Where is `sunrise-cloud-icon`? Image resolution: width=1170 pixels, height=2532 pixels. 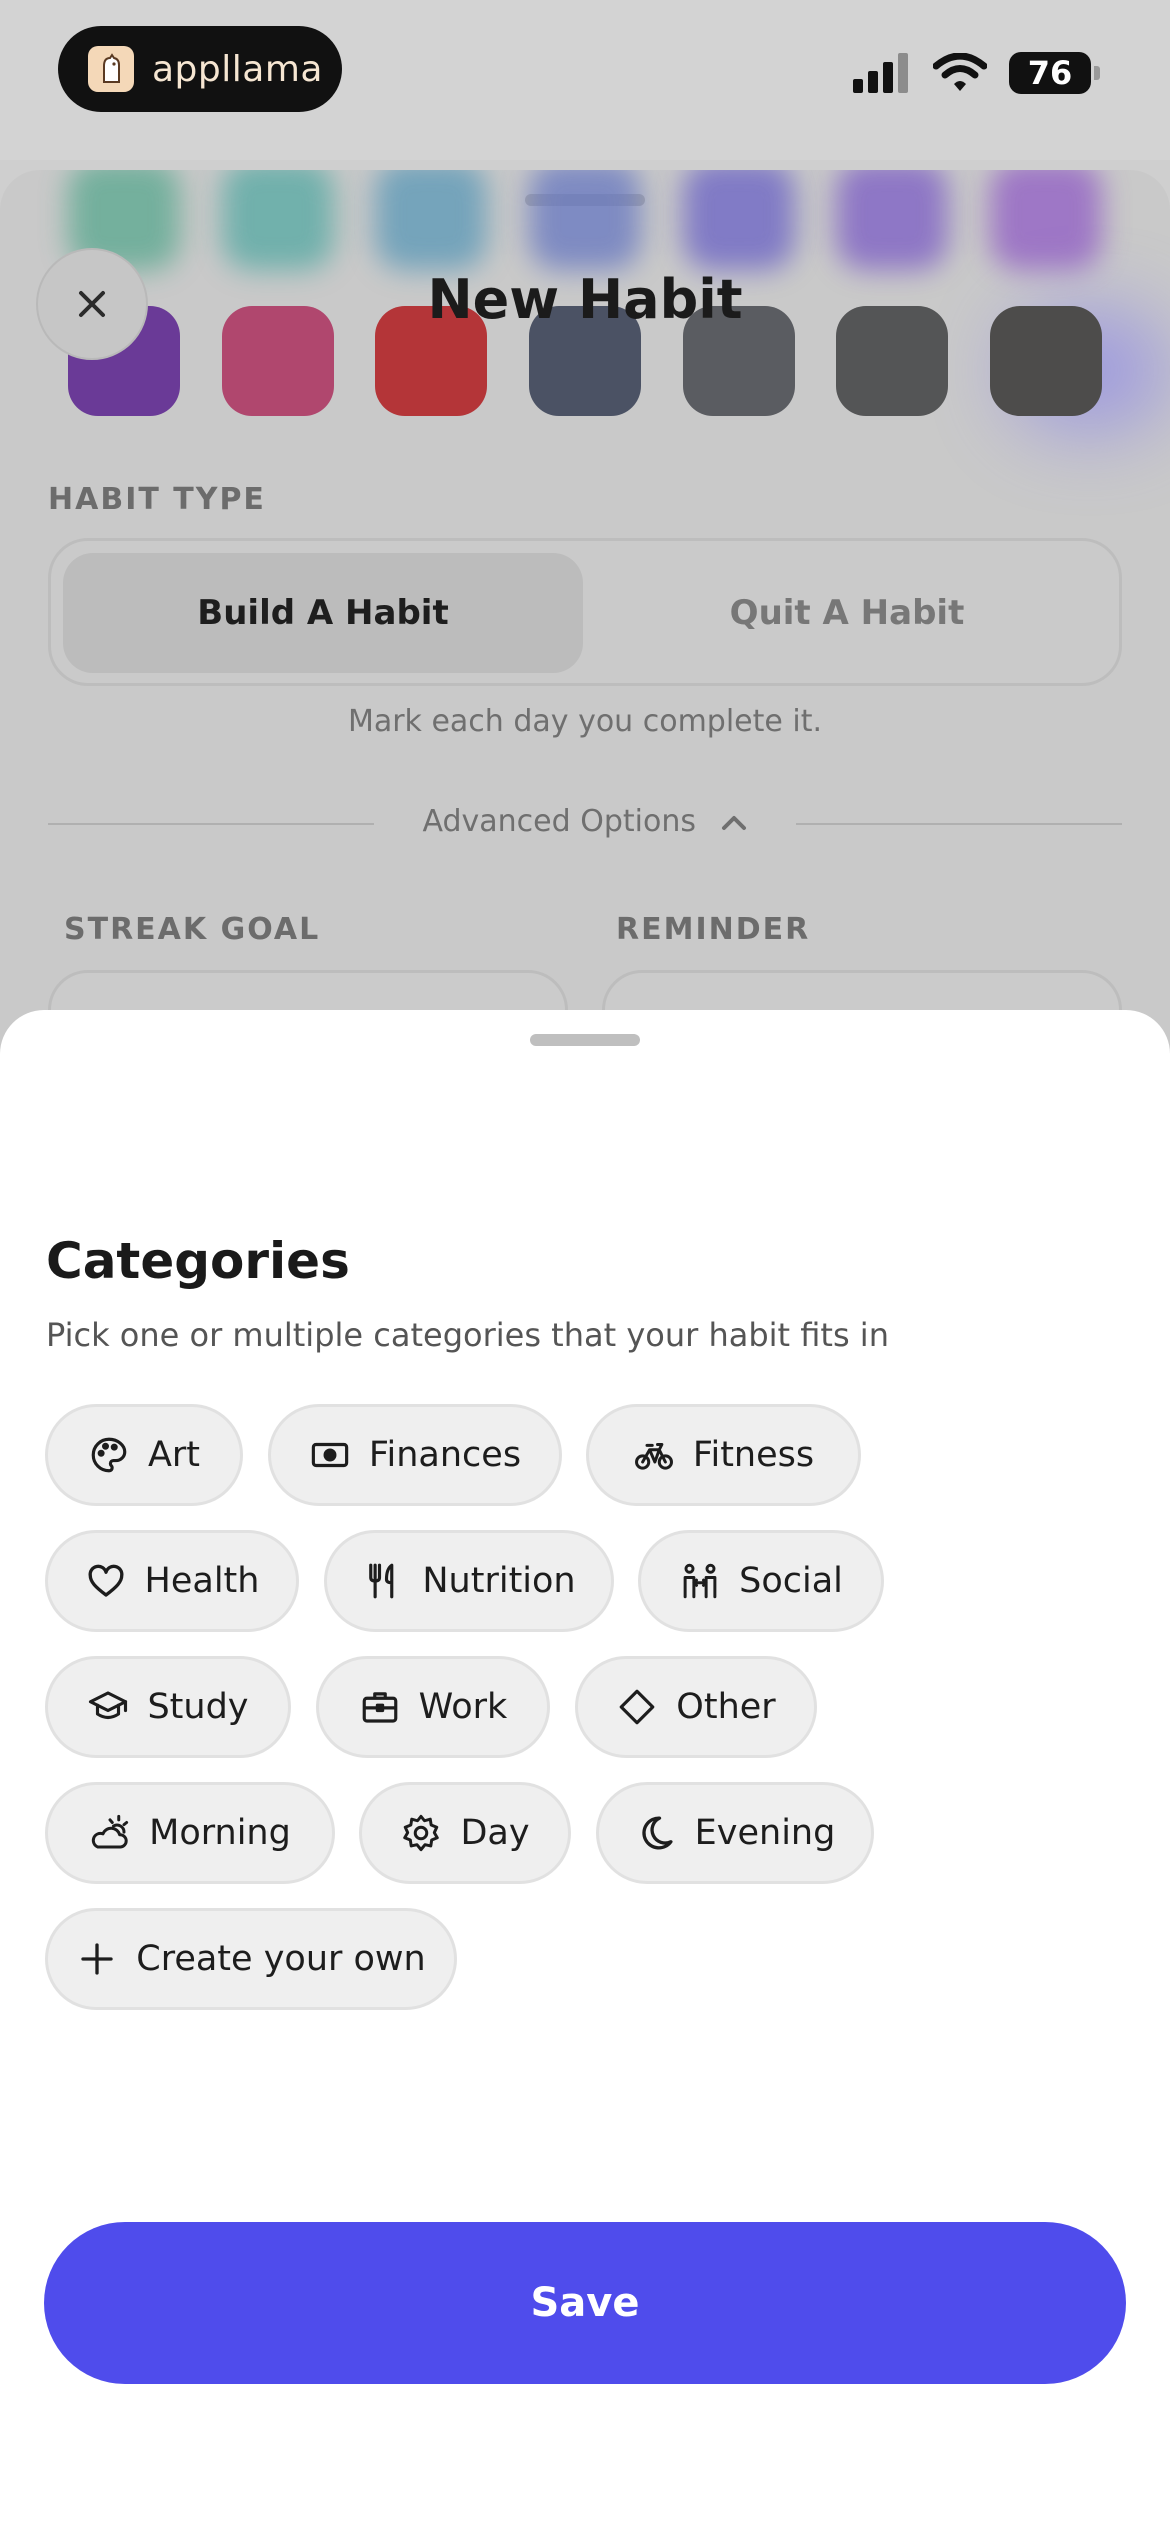 sunrise-cloud-icon is located at coordinates (110, 1831).